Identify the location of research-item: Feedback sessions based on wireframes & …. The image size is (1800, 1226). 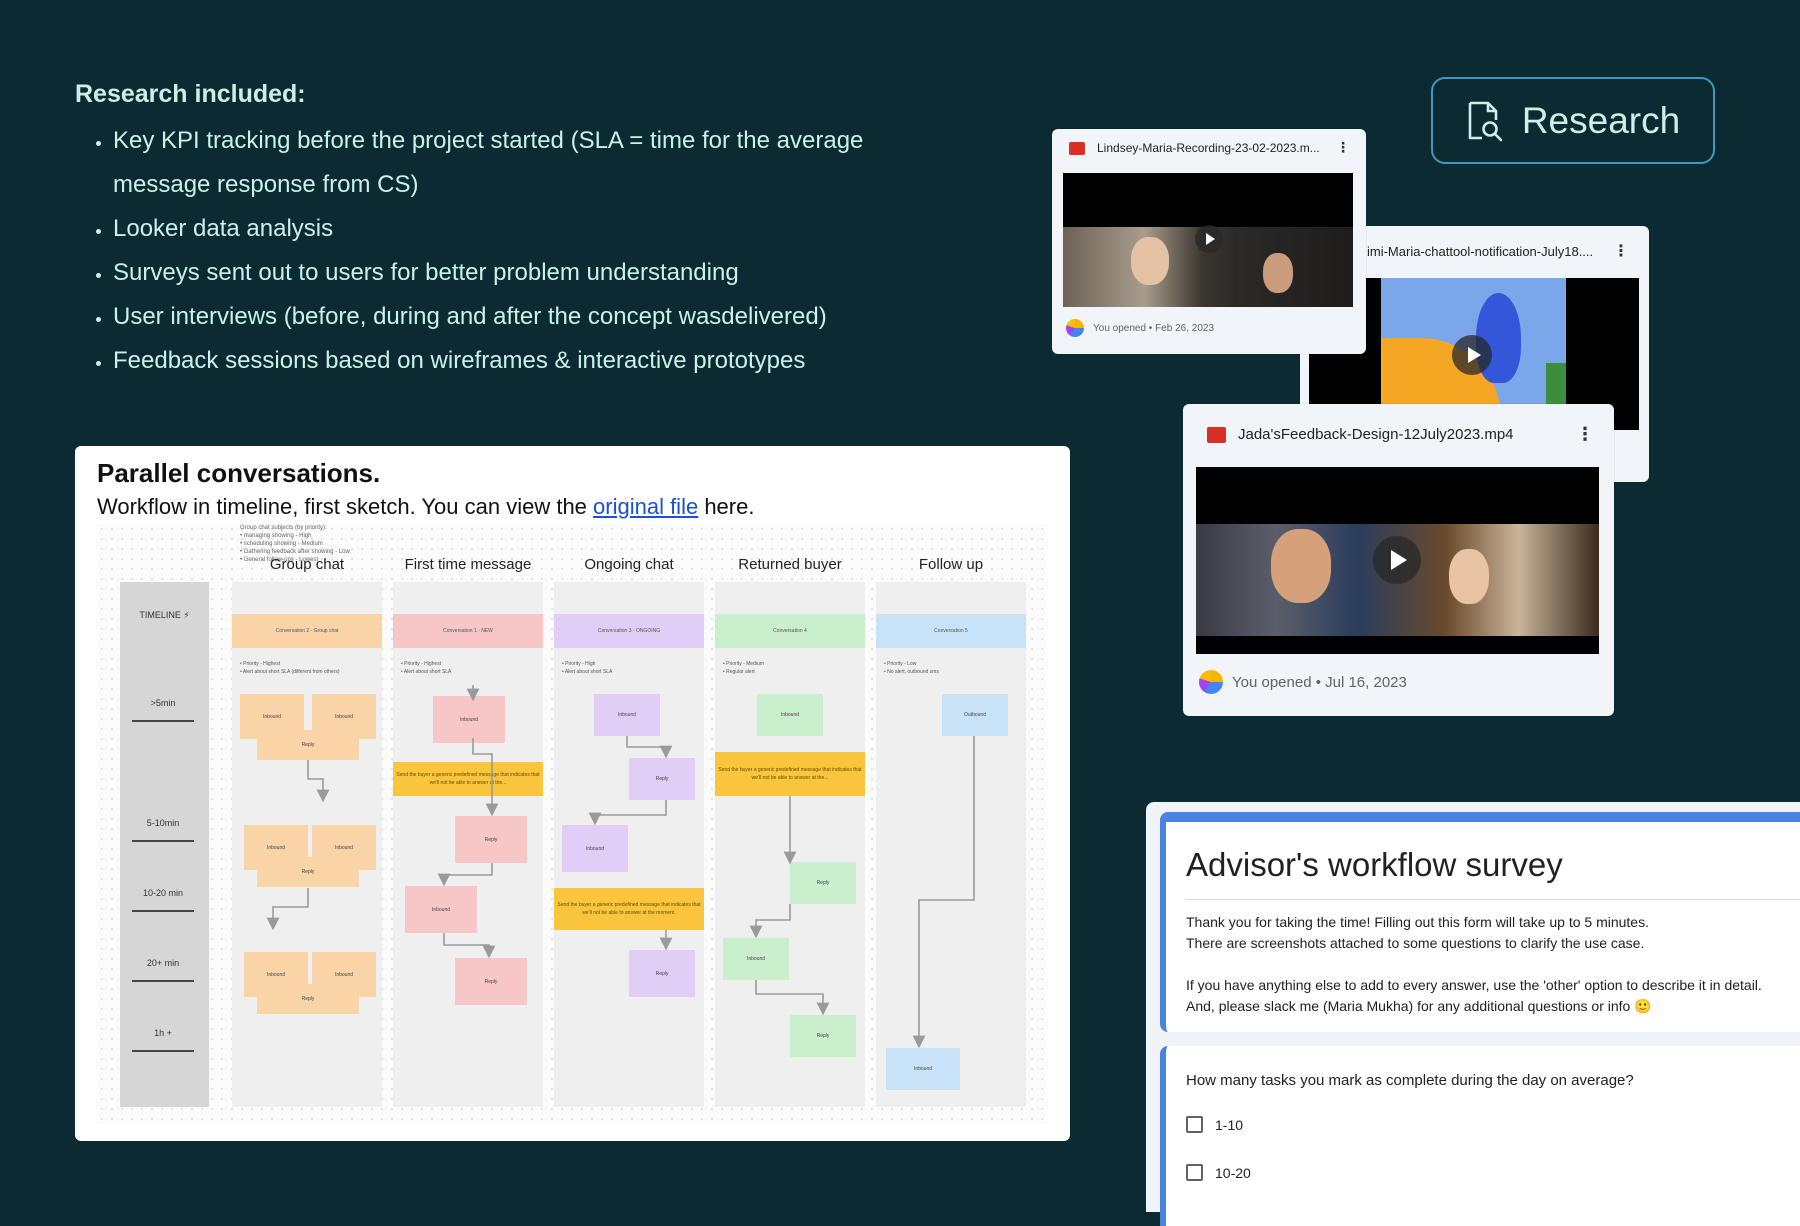
(534, 361).